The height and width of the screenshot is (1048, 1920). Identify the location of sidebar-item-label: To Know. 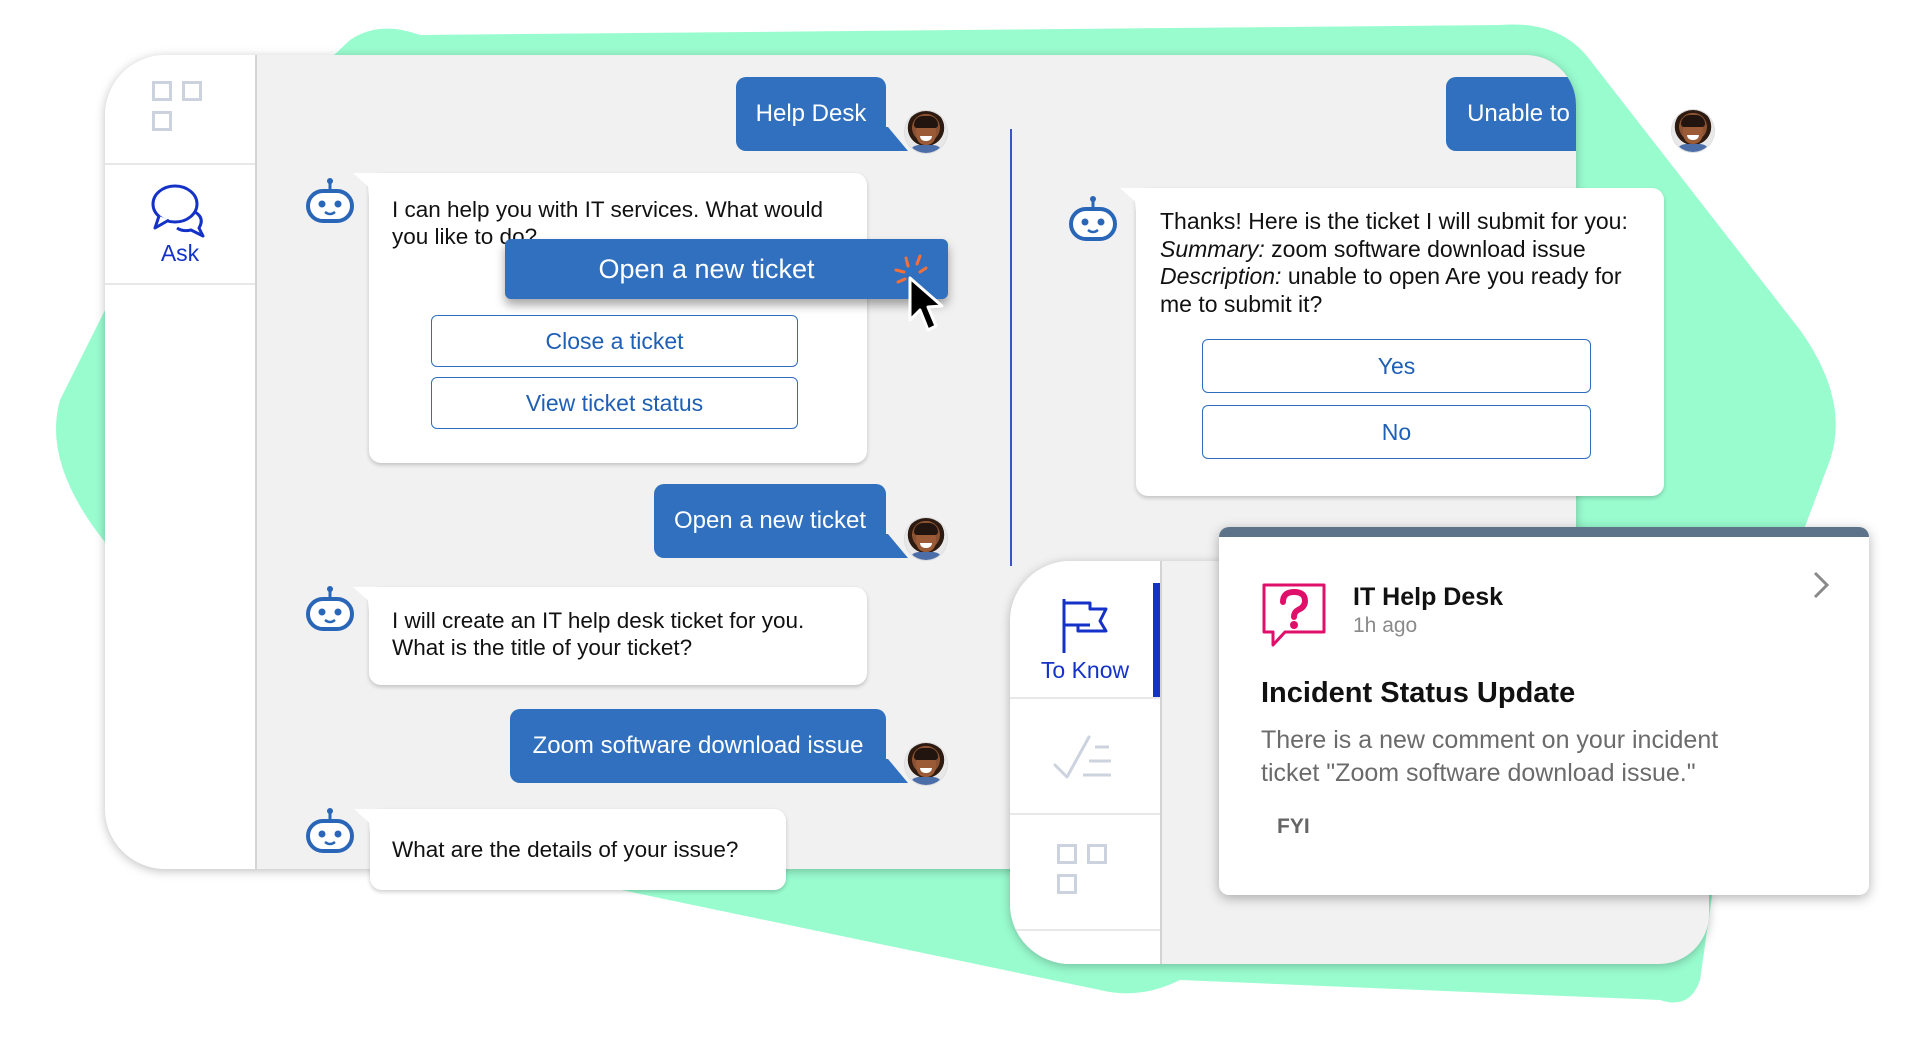
(1085, 669).